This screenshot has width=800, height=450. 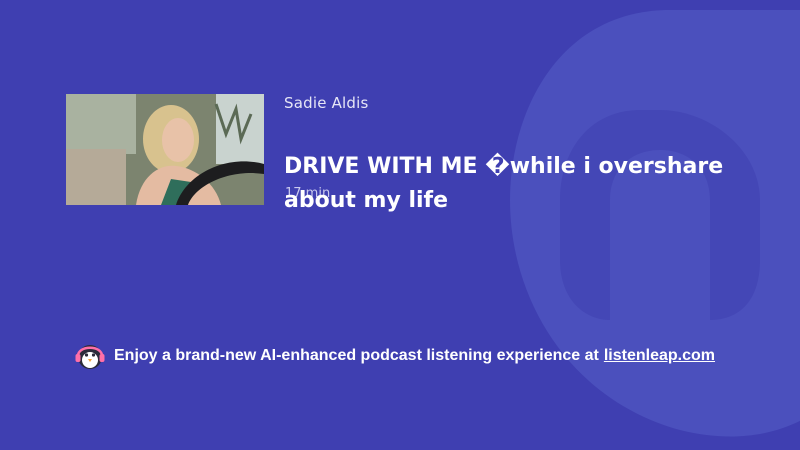 I want to click on thumbnail-image, so click(x=165, y=149).